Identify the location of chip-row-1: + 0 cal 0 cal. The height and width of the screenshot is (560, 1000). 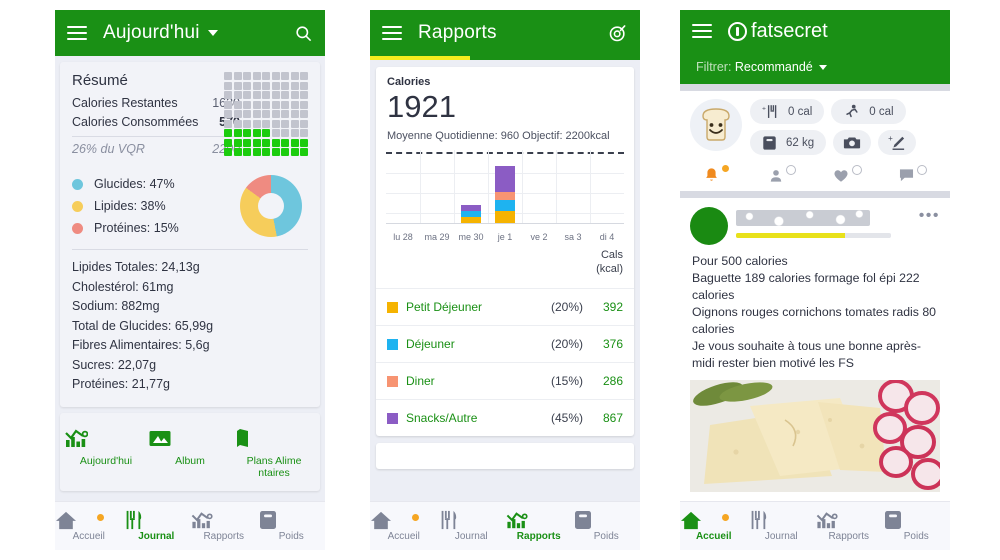
(845, 111).